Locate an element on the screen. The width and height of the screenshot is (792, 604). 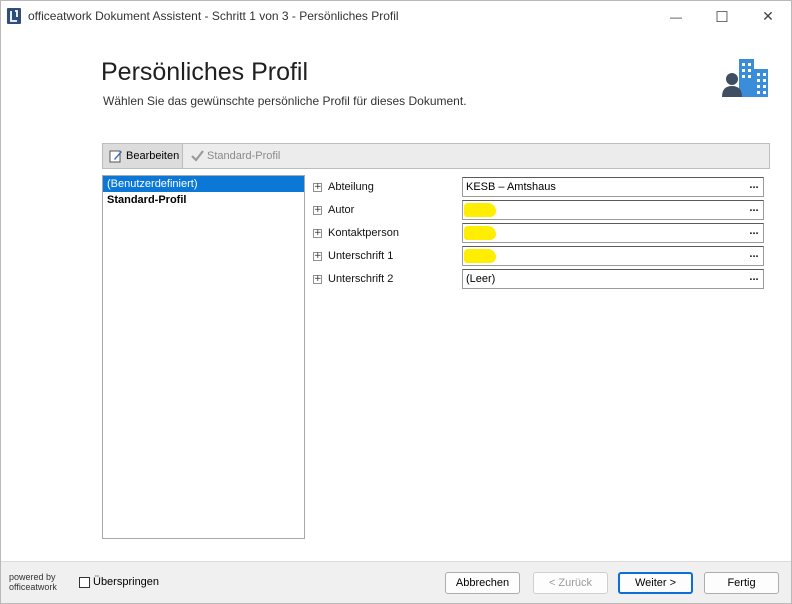
powered-by-logo: powered by officeatwork is located at coordinates (33, 582).